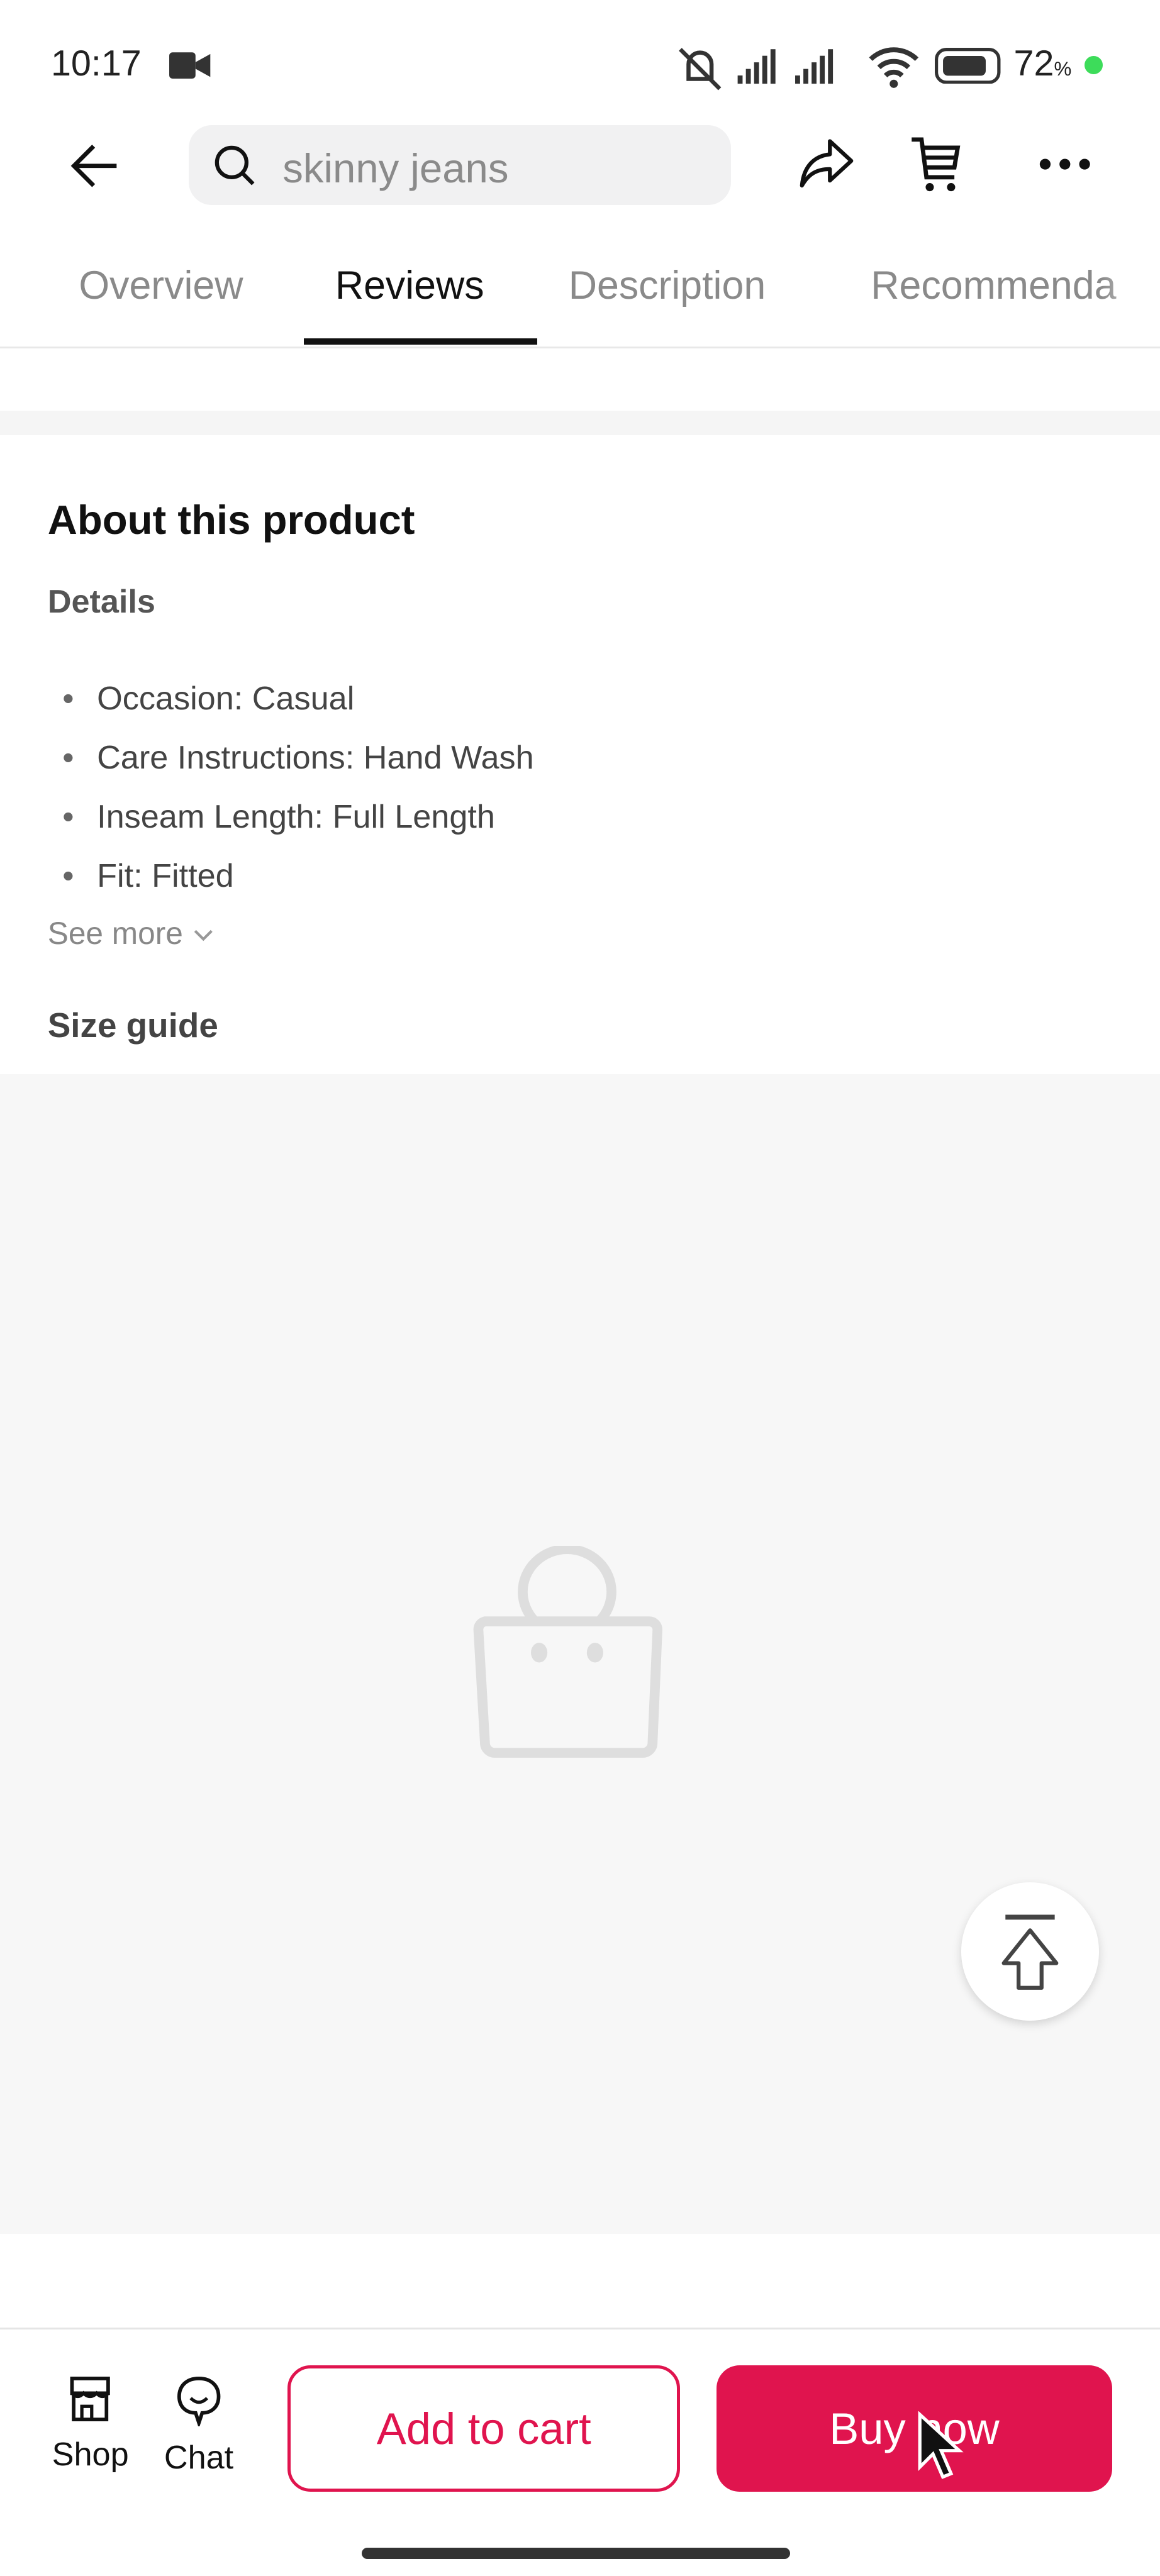  Describe the element at coordinates (278, 817) in the screenshot. I see `detail-item: • Inseam Length: Full Length` at that location.